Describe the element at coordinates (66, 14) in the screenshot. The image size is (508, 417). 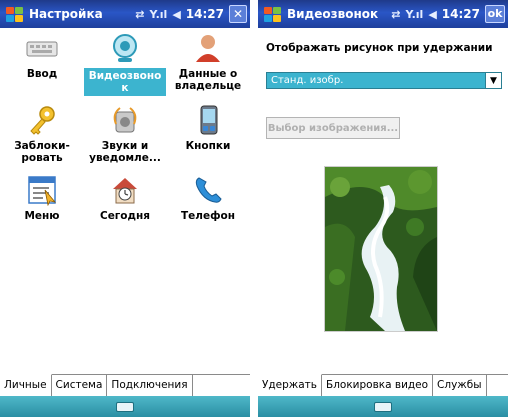
I see `window-title: Настройка` at that location.